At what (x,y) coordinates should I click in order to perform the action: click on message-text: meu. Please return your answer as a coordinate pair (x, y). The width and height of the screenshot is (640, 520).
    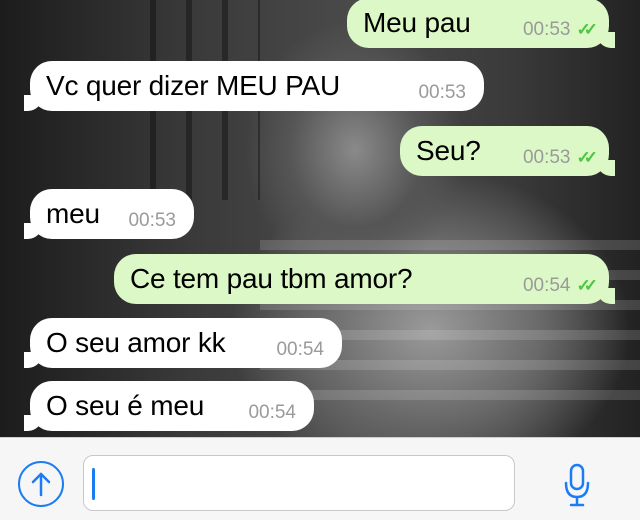
    Looking at the image, I should click on (73, 213).